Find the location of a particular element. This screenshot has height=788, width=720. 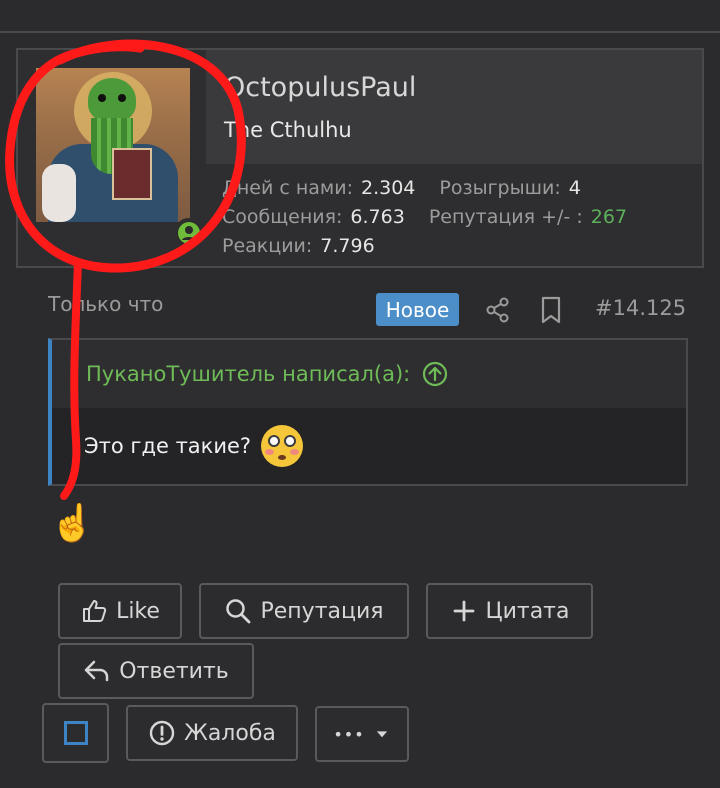

like-button: Like is located at coordinates (120, 611).